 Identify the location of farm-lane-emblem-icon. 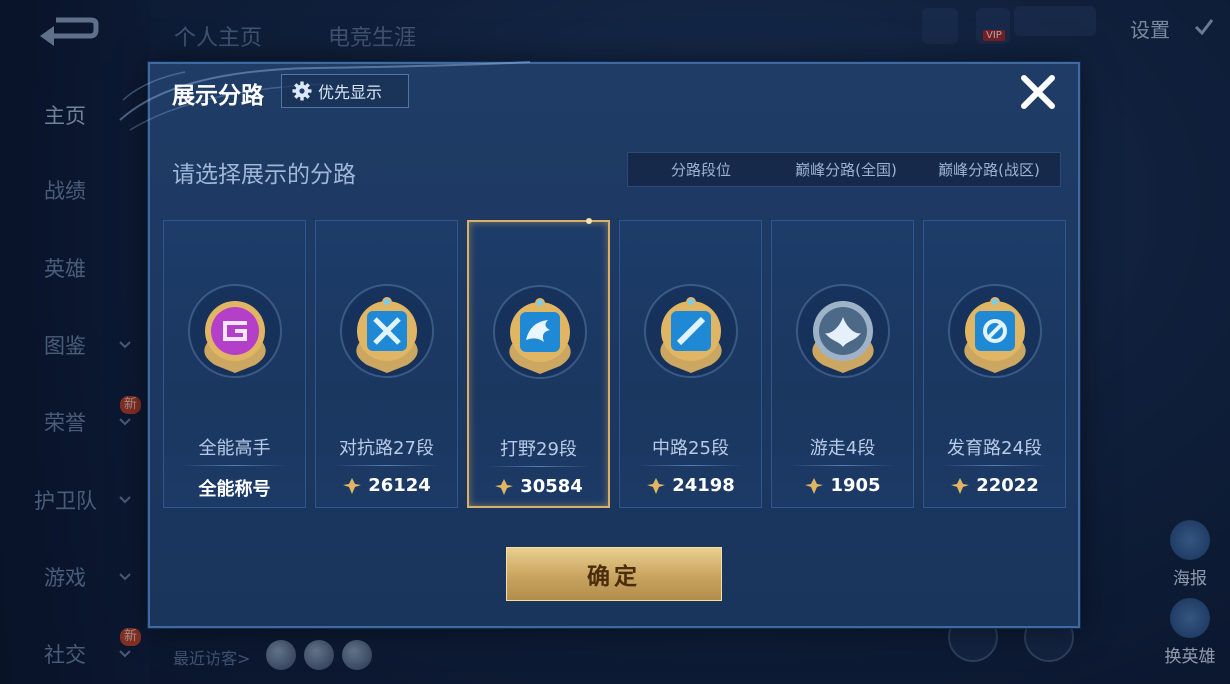
(995, 331).